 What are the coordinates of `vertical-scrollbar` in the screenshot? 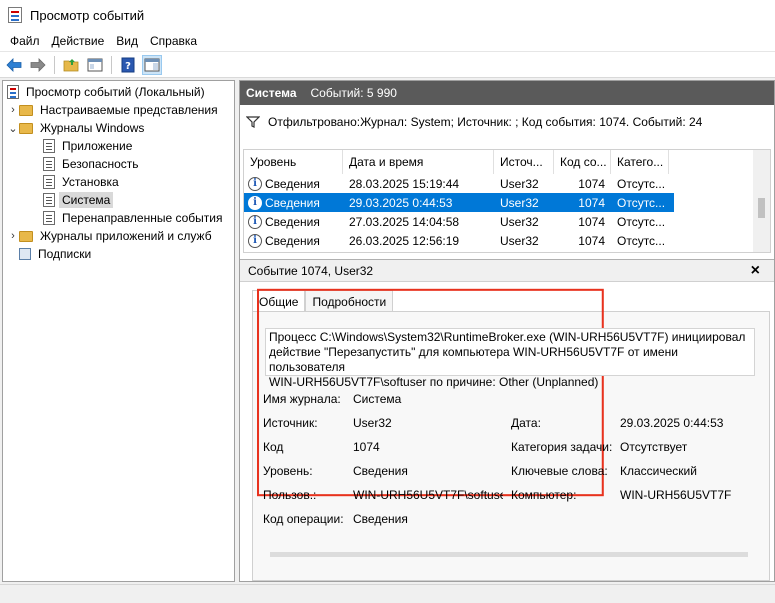 It's located at (761, 201).